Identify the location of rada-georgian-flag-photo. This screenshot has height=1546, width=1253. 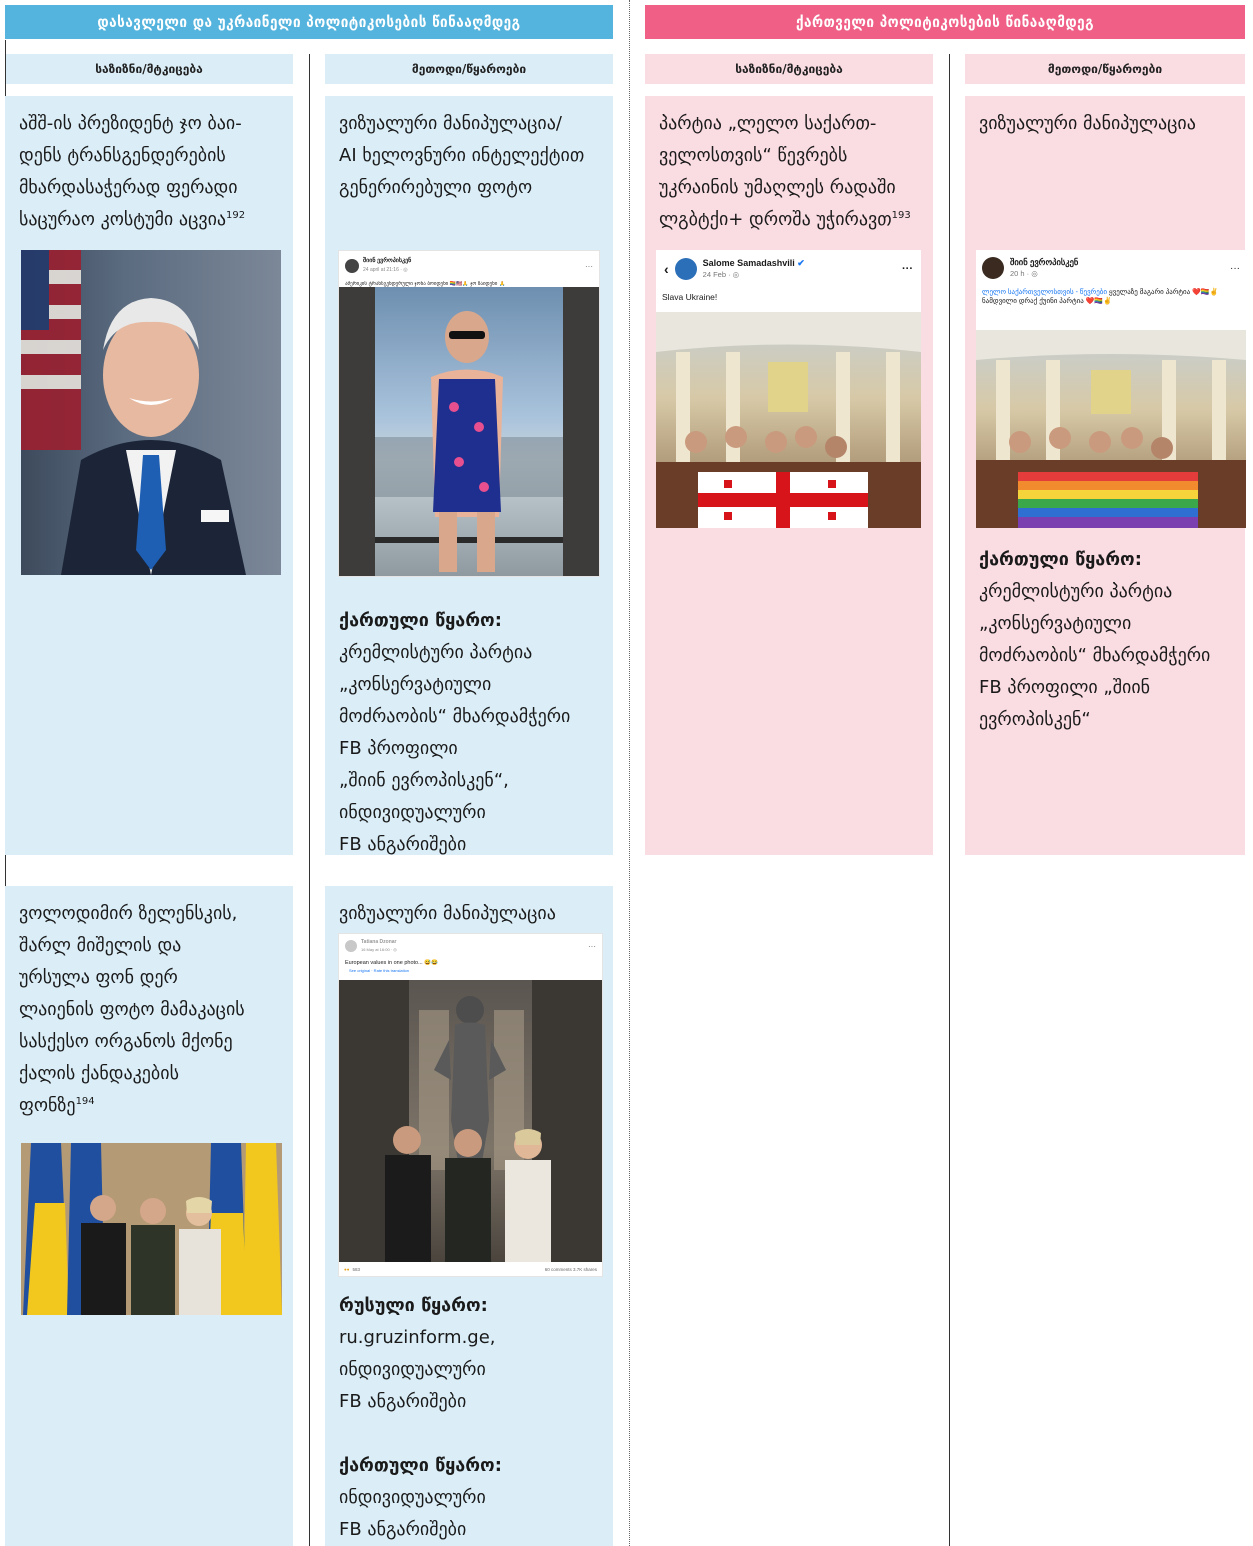
(788, 417).